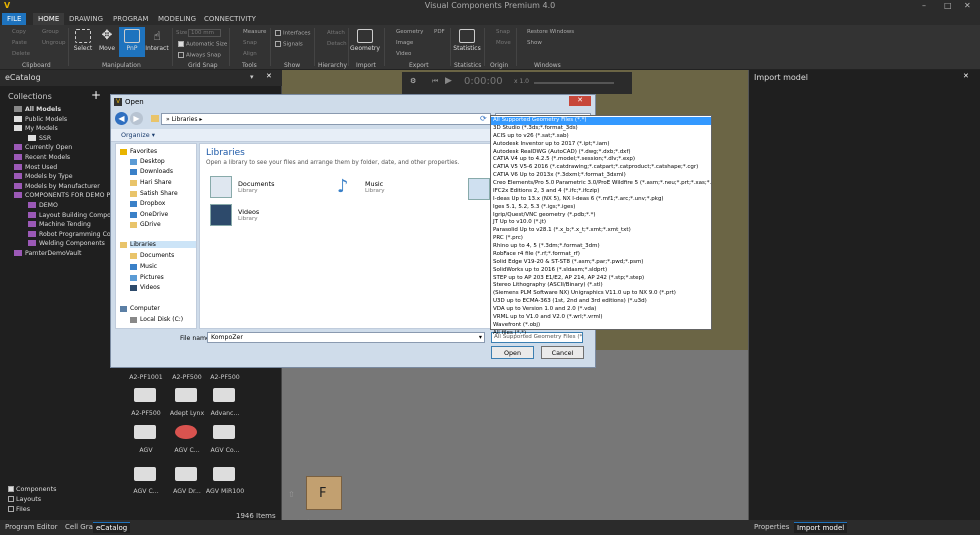 Image resolution: width=980 pixels, height=535 pixels. Describe the element at coordinates (59, 226) in the screenshot. I see `tree-item: Machine Tending` at that location.